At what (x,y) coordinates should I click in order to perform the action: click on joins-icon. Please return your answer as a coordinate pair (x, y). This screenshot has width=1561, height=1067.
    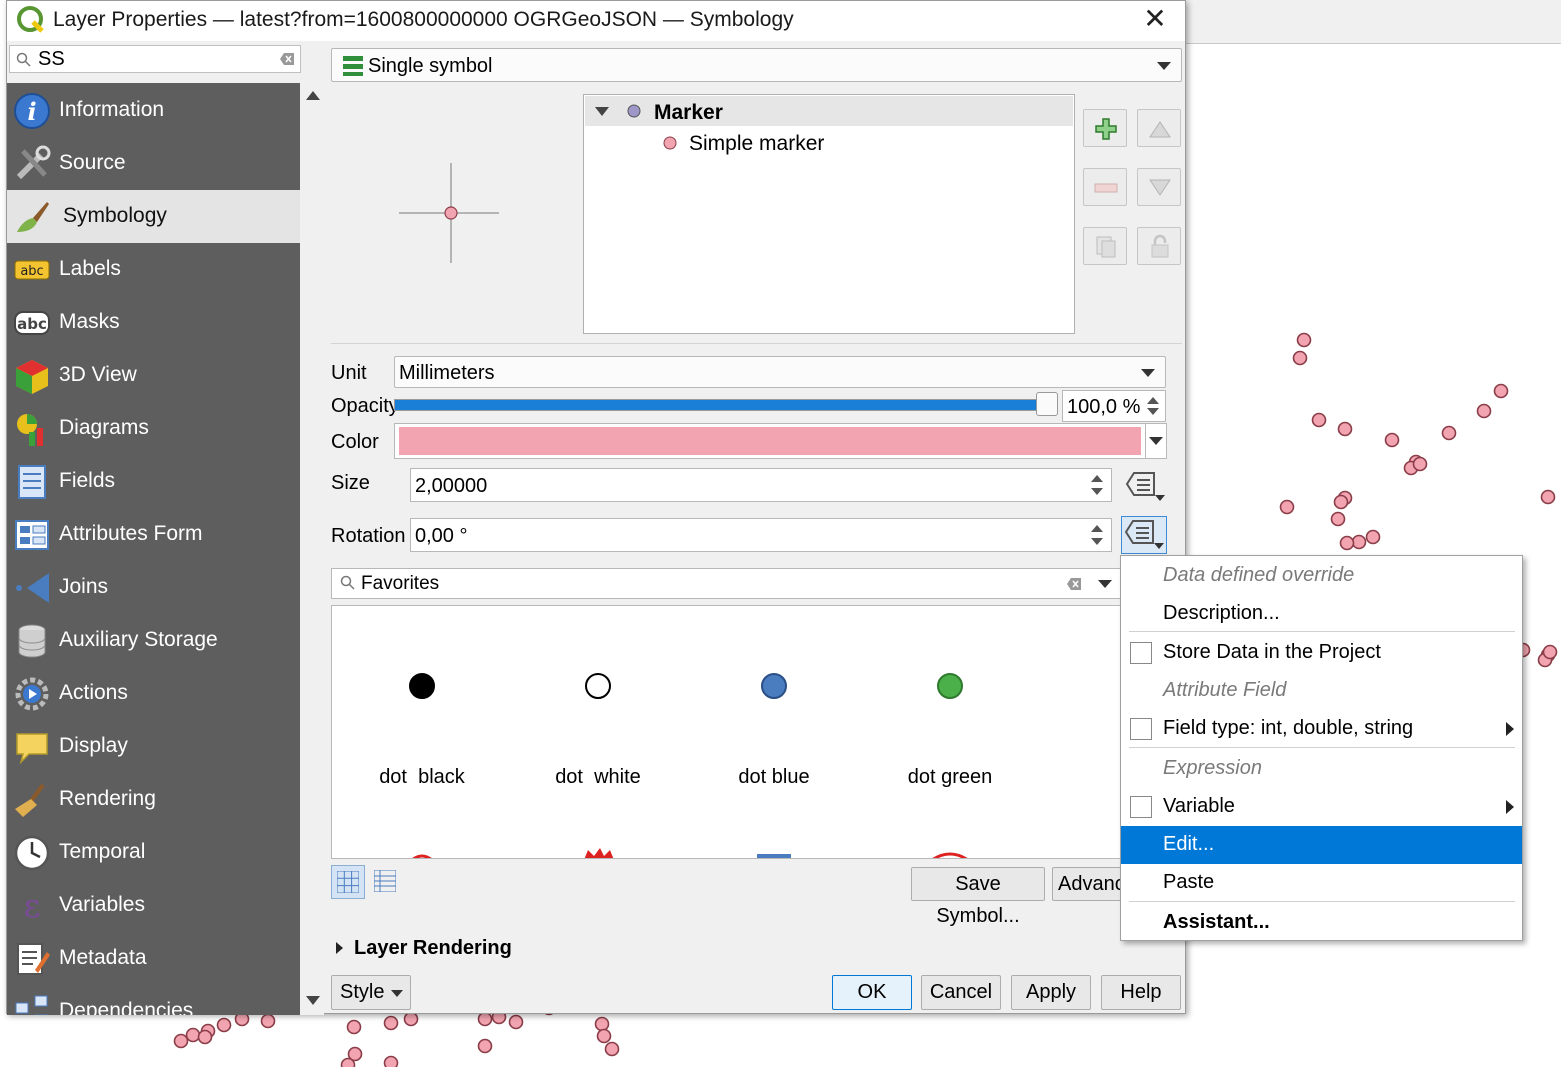
    Looking at the image, I should click on (32, 588).